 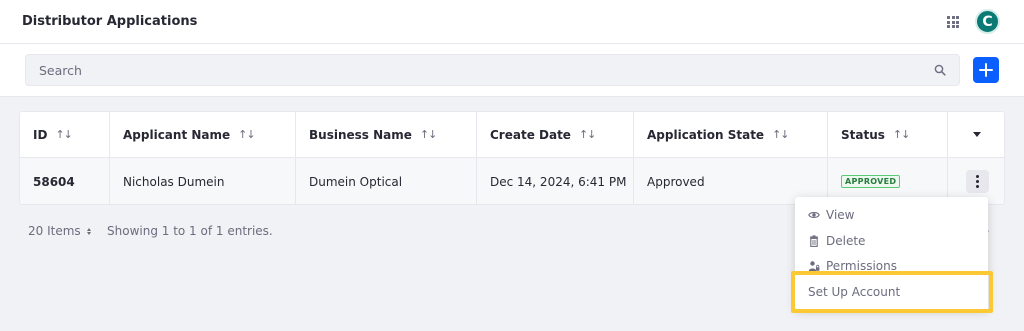 I want to click on column-header-create-date: Create Date ↑↓, so click(x=555, y=135).